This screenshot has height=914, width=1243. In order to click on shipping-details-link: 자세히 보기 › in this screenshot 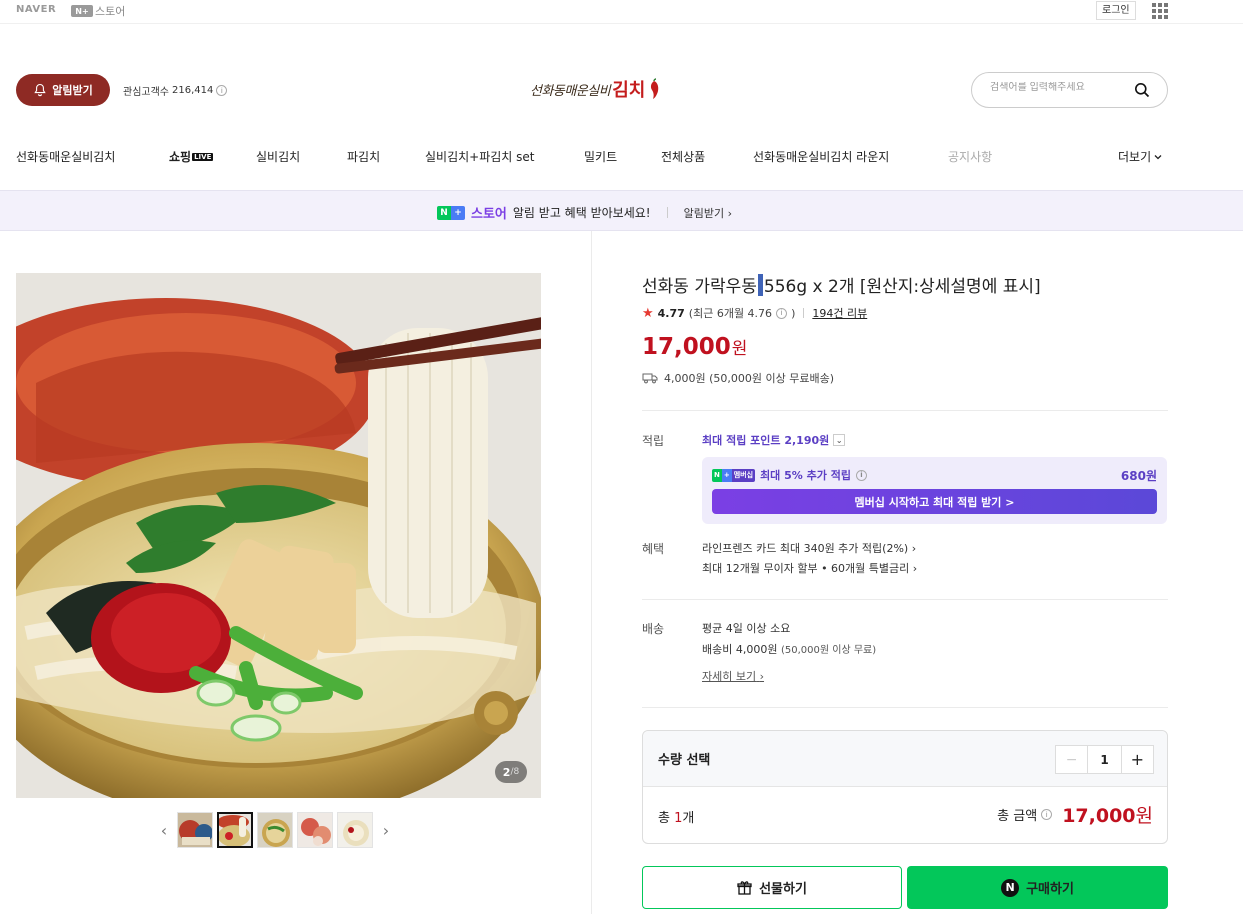, I will do `click(733, 676)`.